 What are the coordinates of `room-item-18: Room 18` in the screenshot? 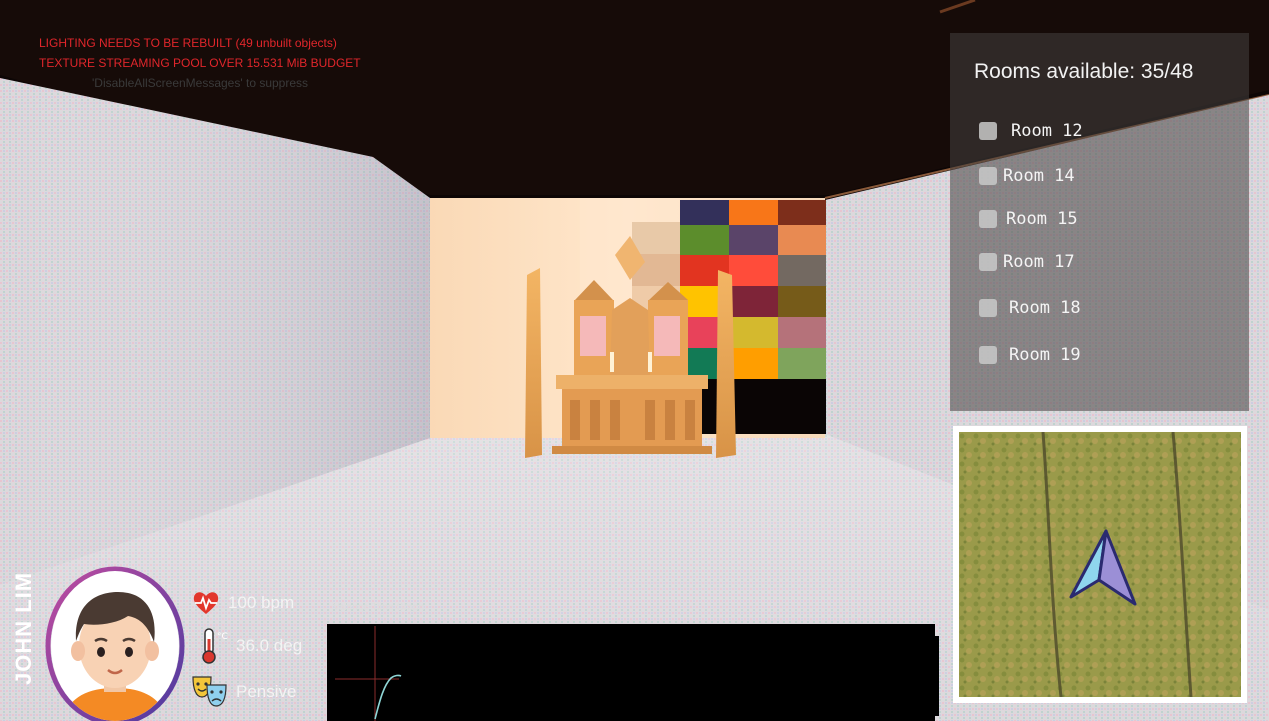 It's located at (1030, 308).